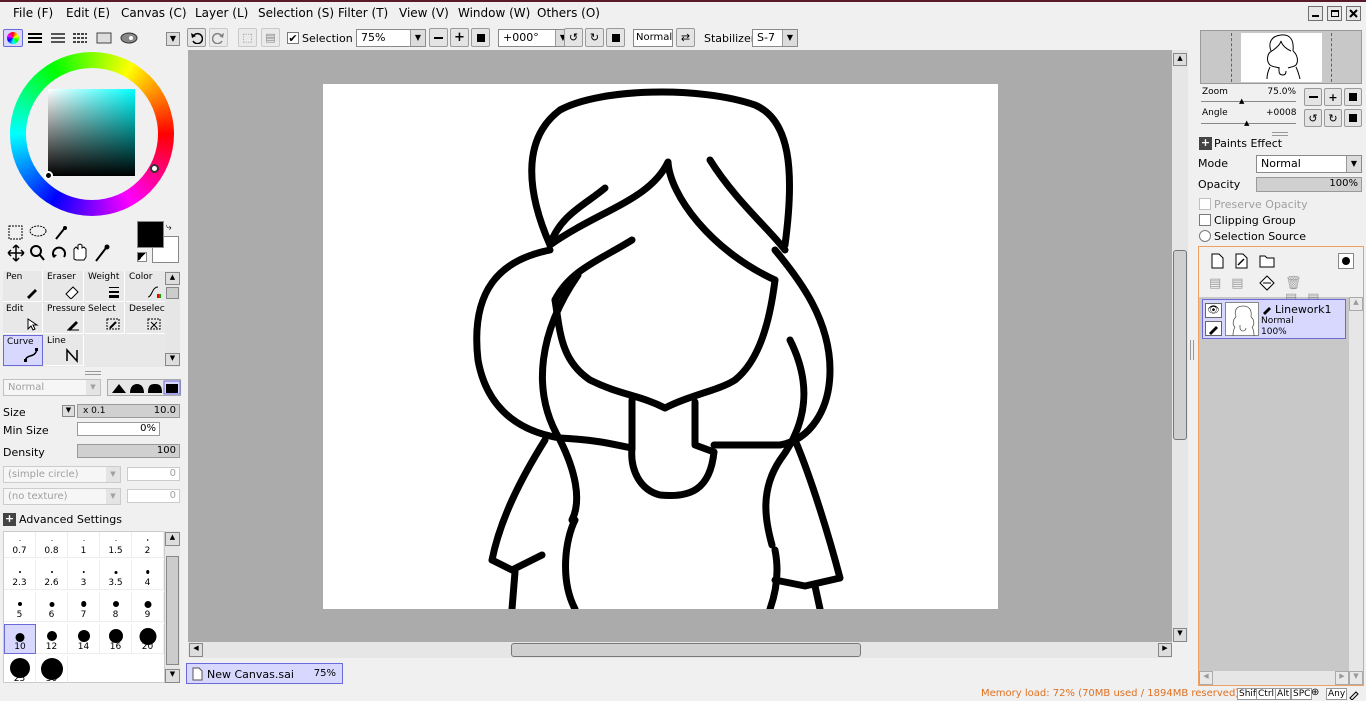  I want to click on brush-size-preset: 25, so click(20, 669).